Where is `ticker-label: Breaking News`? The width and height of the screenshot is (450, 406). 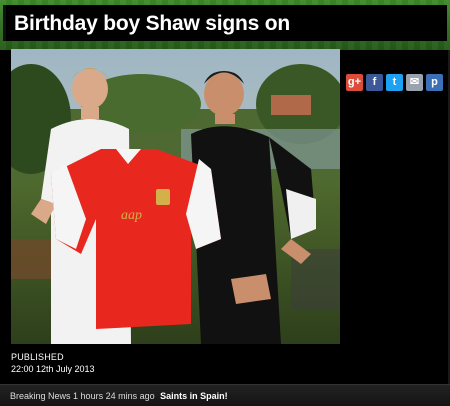
ticker-label: Breaking News is located at coordinates (40, 396).